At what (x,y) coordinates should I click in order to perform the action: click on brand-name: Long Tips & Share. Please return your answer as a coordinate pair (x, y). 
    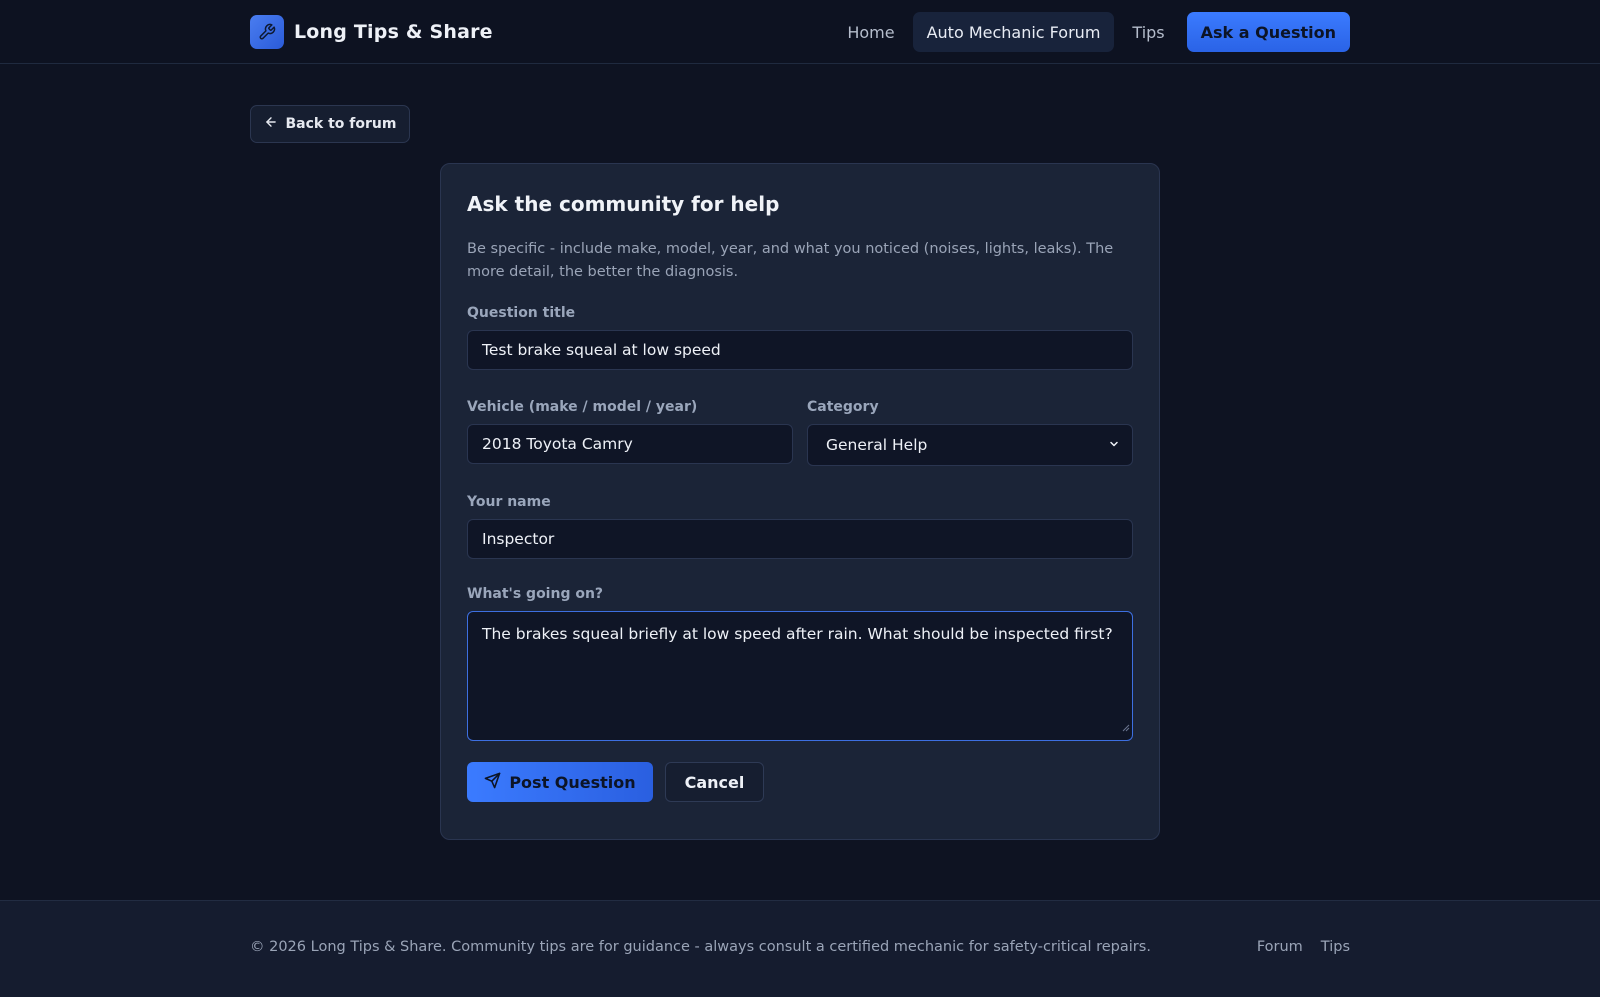
    Looking at the image, I should click on (393, 32).